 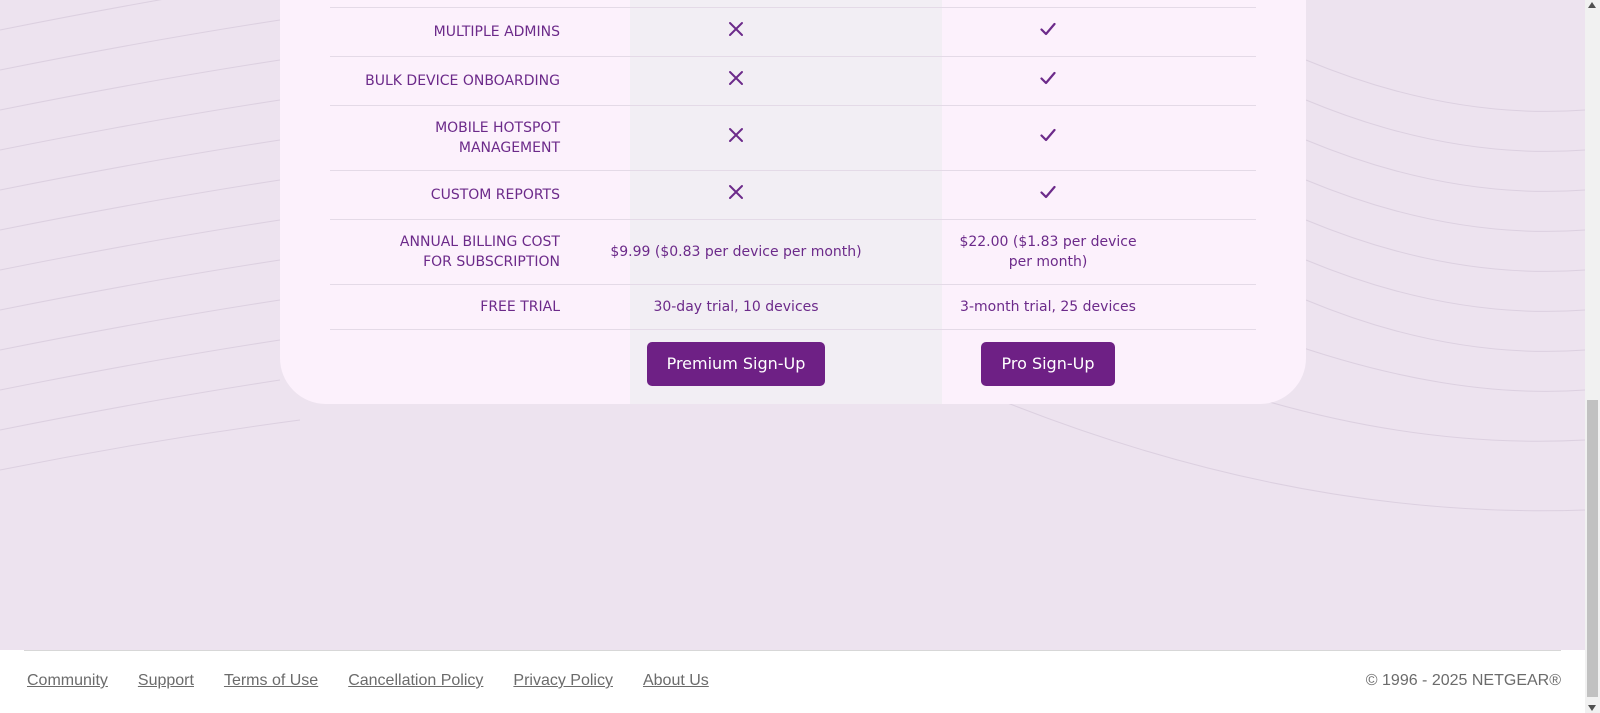 I want to click on feature-label: MULTIPLE ADMINS, so click(x=496, y=32).